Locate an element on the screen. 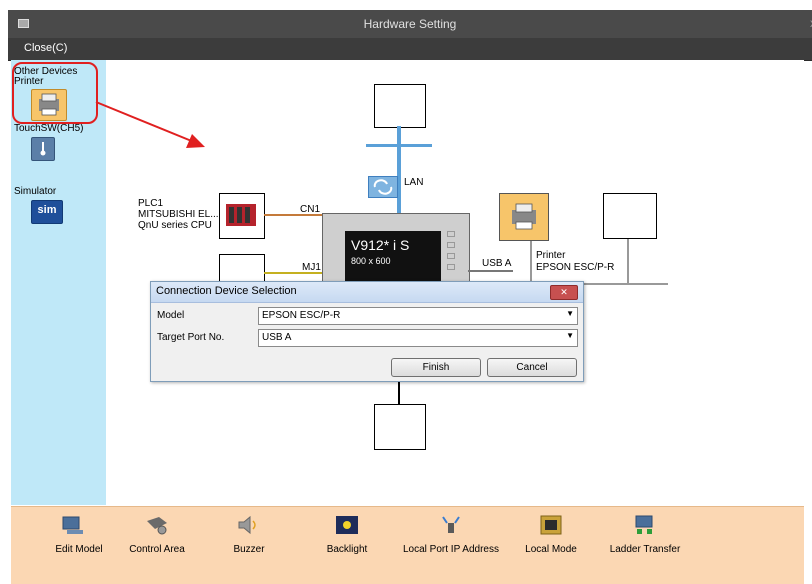 The image size is (812, 584). hmi-model-text: V912* i S is located at coordinates (380, 245).